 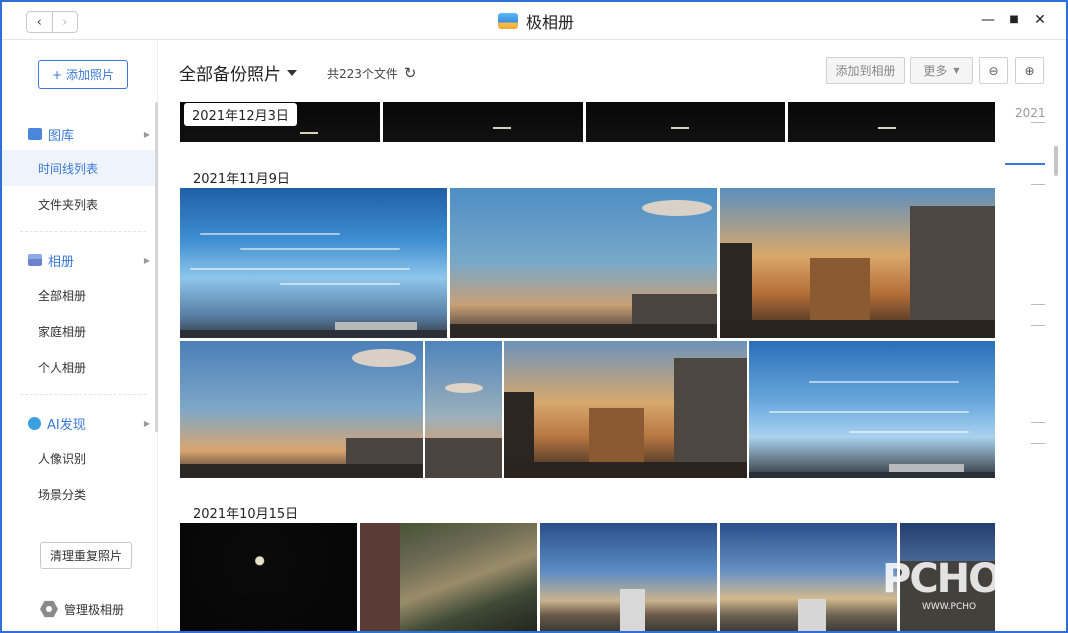 What do you see at coordinates (35, 134) in the screenshot?
I see `gallery-icon` at bounding box center [35, 134].